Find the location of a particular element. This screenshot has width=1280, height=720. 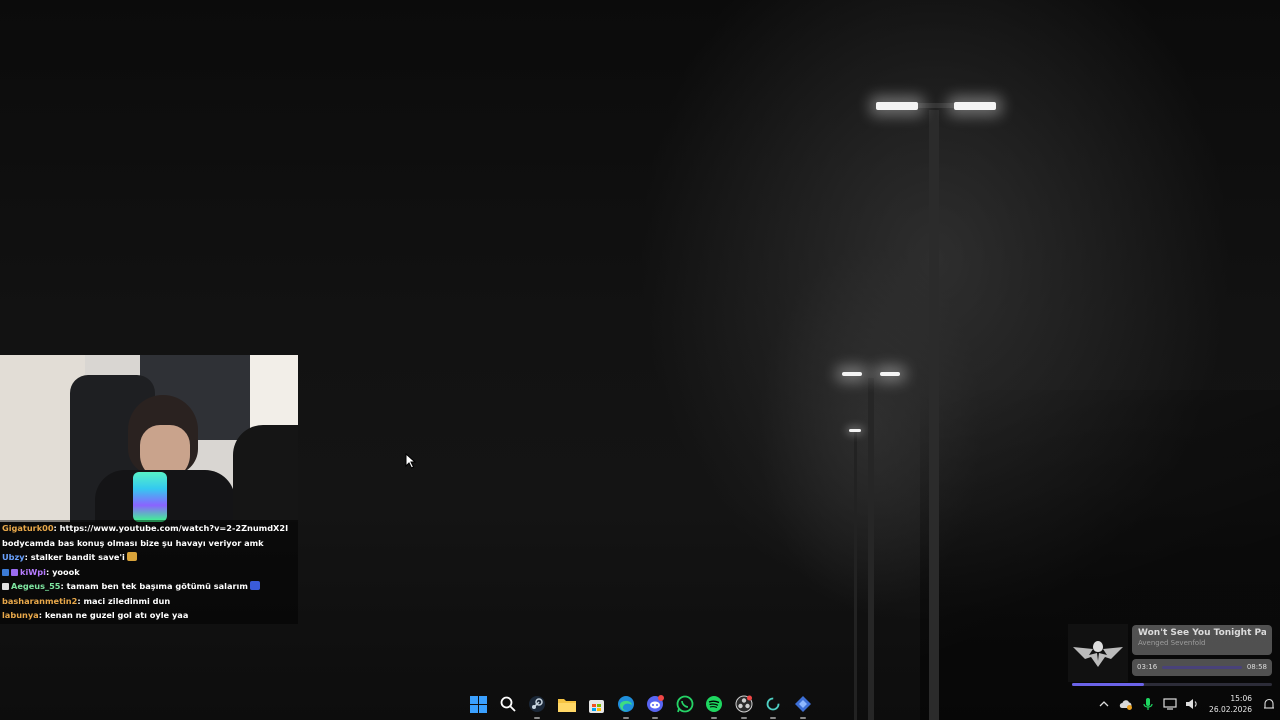

network-button is located at coordinates (1170, 704).